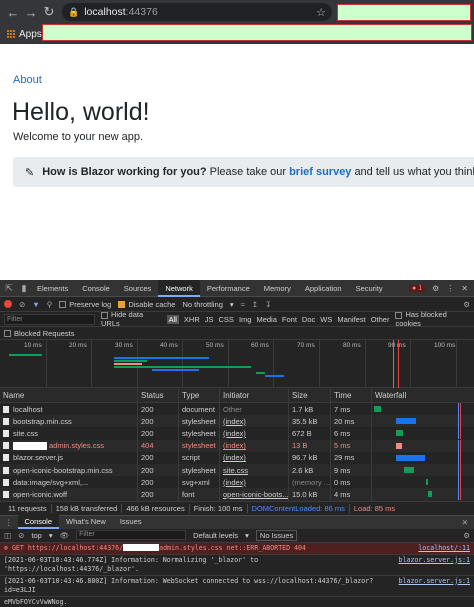 The width and height of the screenshot is (474, 607). Describe the element at coordinates (254, 395) in the screenshot. I see `col-initiator: Initiator` at that location.